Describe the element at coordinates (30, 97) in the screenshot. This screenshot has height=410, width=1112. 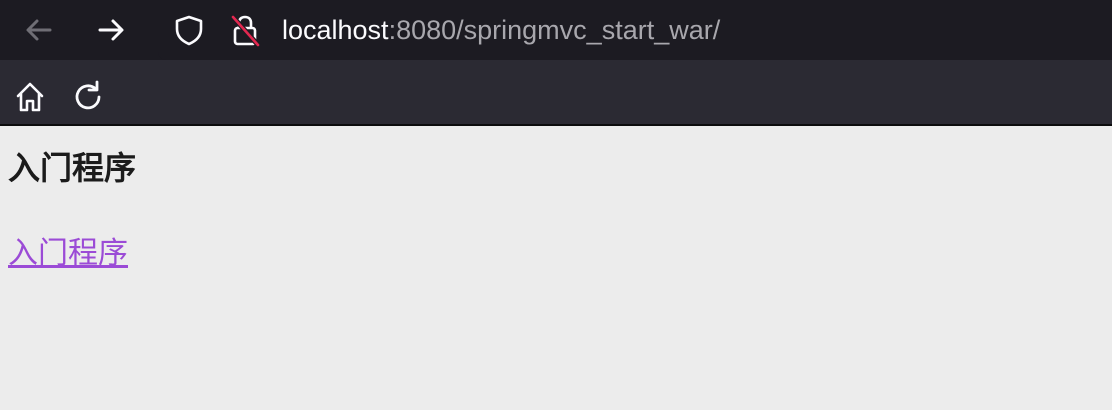
I see `home-icon` at that location.